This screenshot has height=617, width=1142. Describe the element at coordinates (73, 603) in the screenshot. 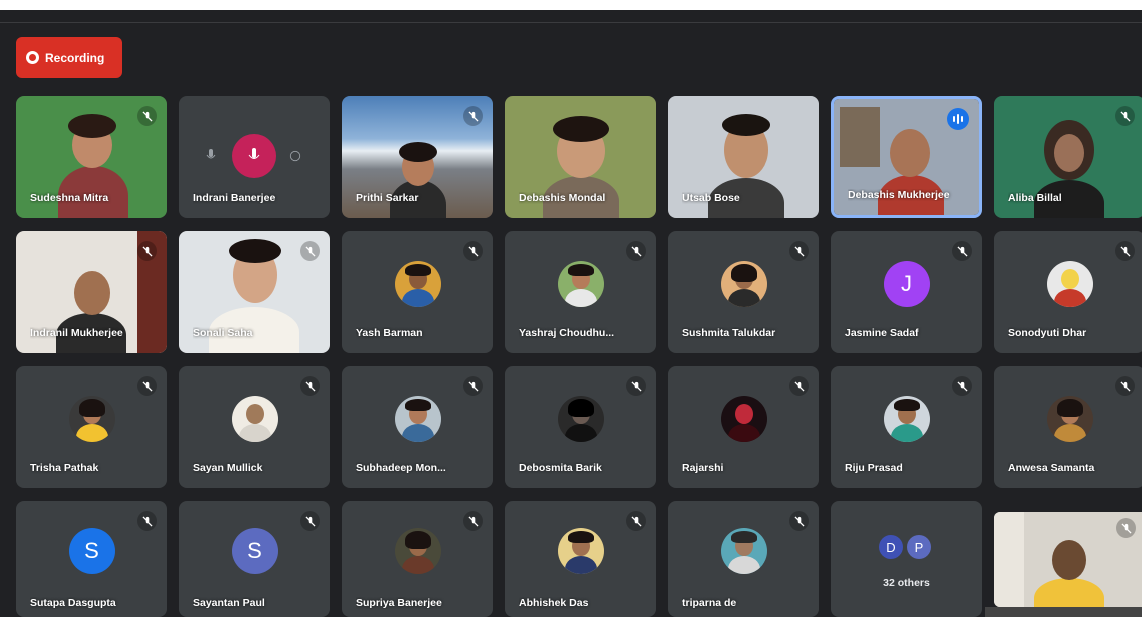

I see `participant-name: Sutapa Dasgupta` at that location.